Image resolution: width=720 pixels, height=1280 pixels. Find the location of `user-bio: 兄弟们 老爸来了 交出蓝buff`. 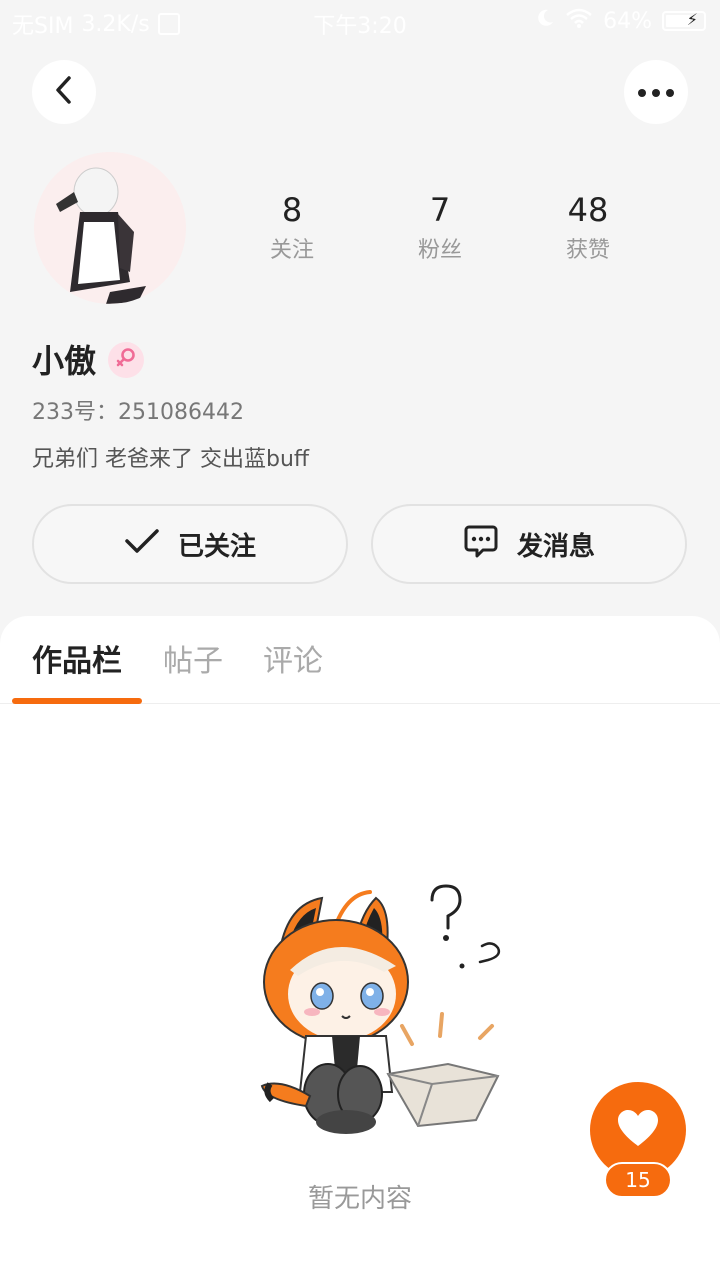

user-bio: 兄弟们 老爸来了 交出蓝buff is located at coordinates (171, 459).